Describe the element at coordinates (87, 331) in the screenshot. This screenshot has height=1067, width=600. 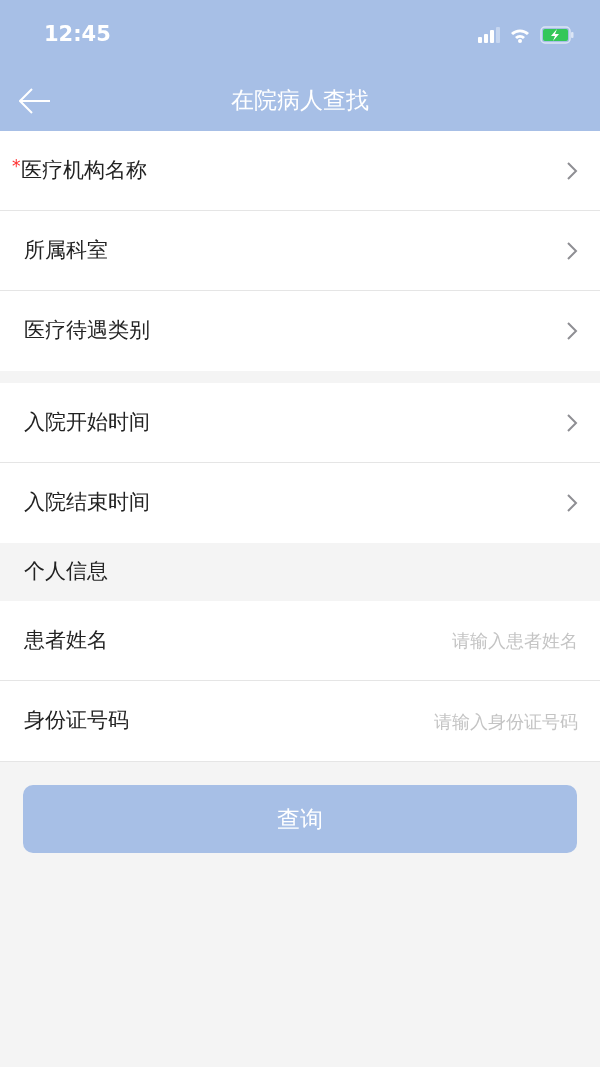
I see `item-label: 医疗待遇类别` at that location.